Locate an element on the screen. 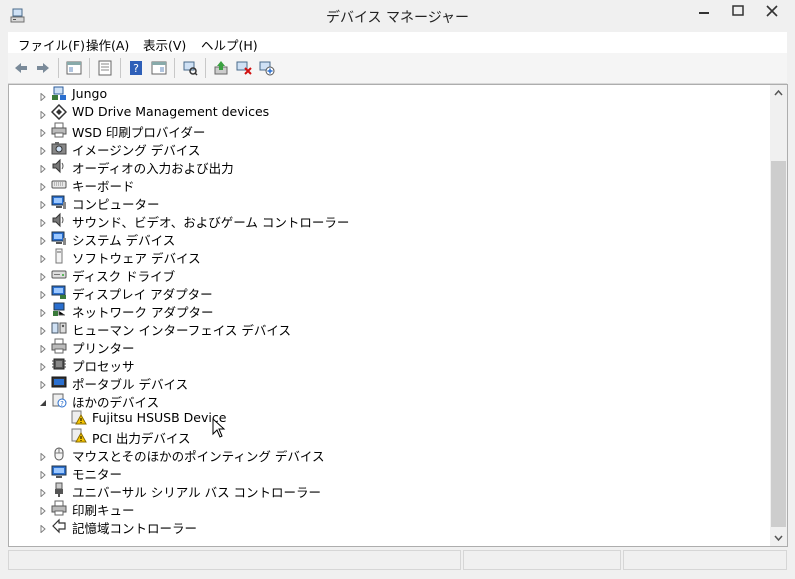  display-adapter-icon is located at coordinates (59, 292).